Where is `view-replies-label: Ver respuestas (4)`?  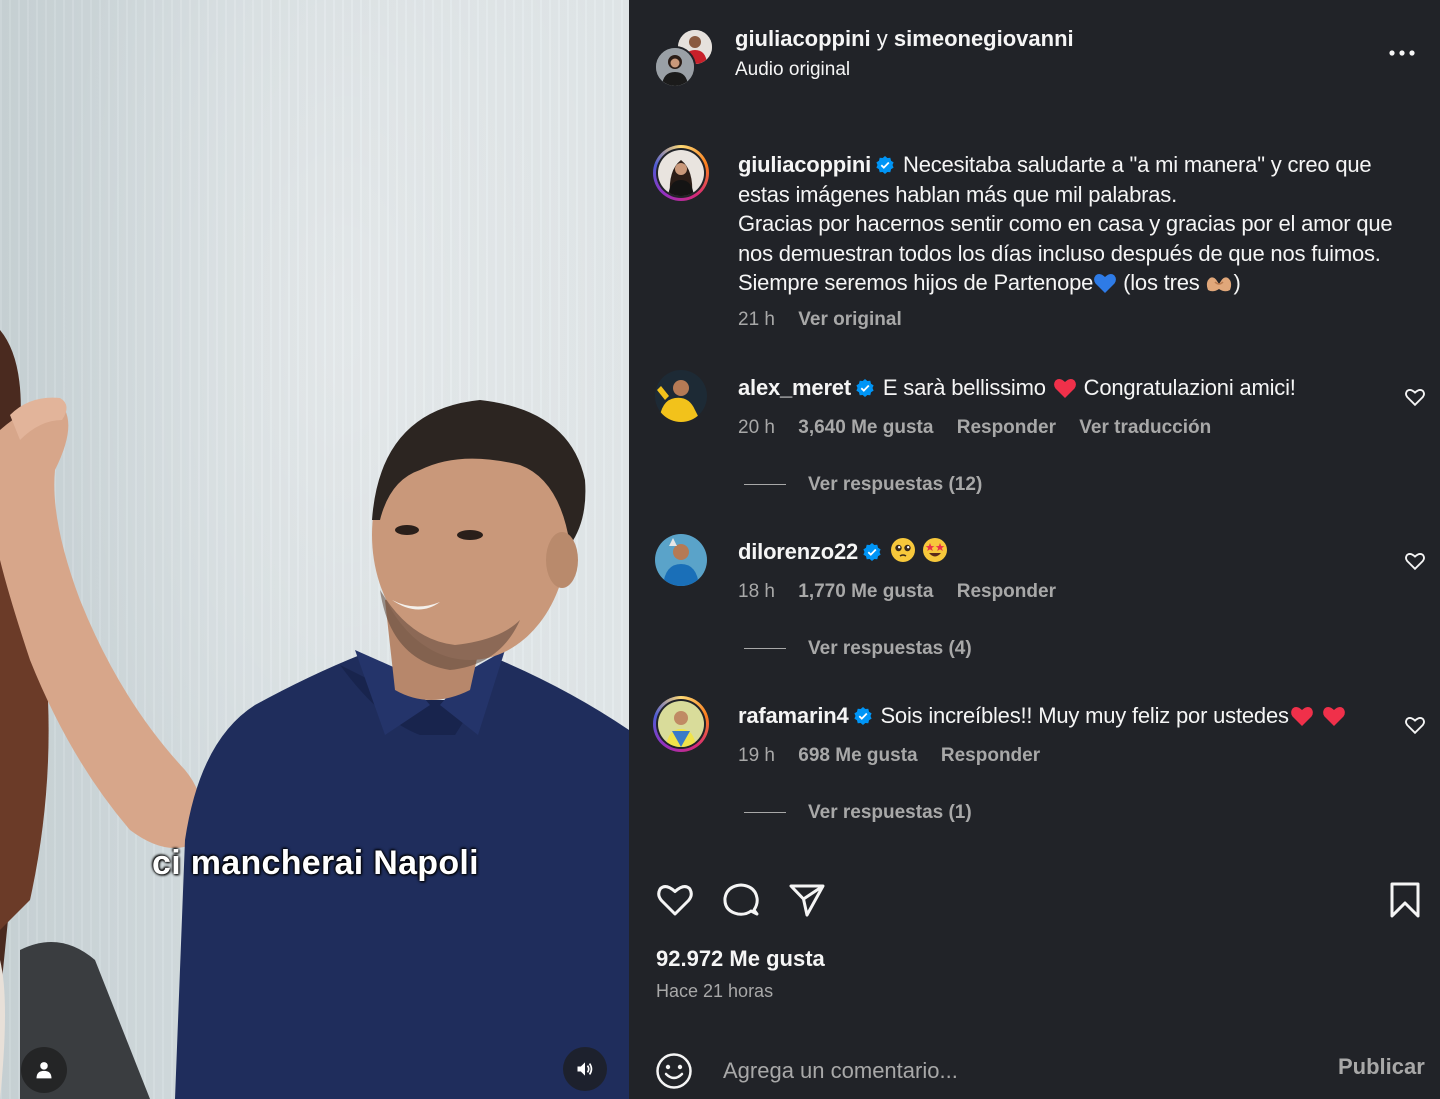 view-replies-label: Ver respuestas (4) is located at coordinates (890, 648).